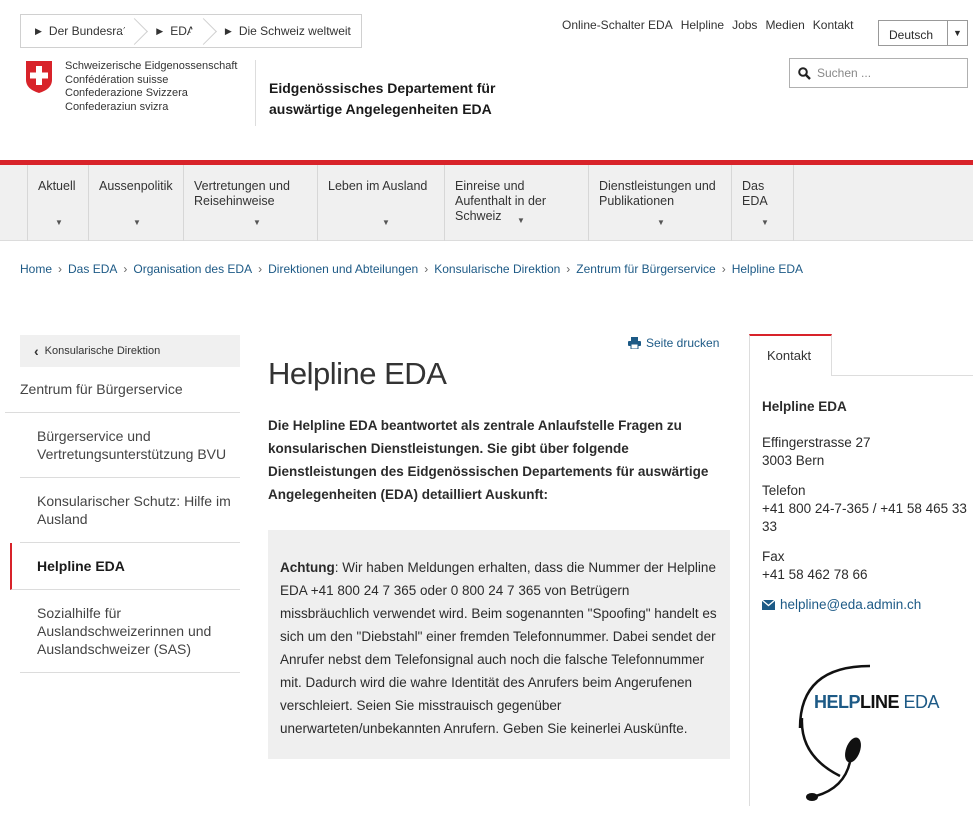 The image size is (973, 822). I want to click on nav-item-vertretungen: Vertretungen und Reisehinweise ▼, so click(250, 203).